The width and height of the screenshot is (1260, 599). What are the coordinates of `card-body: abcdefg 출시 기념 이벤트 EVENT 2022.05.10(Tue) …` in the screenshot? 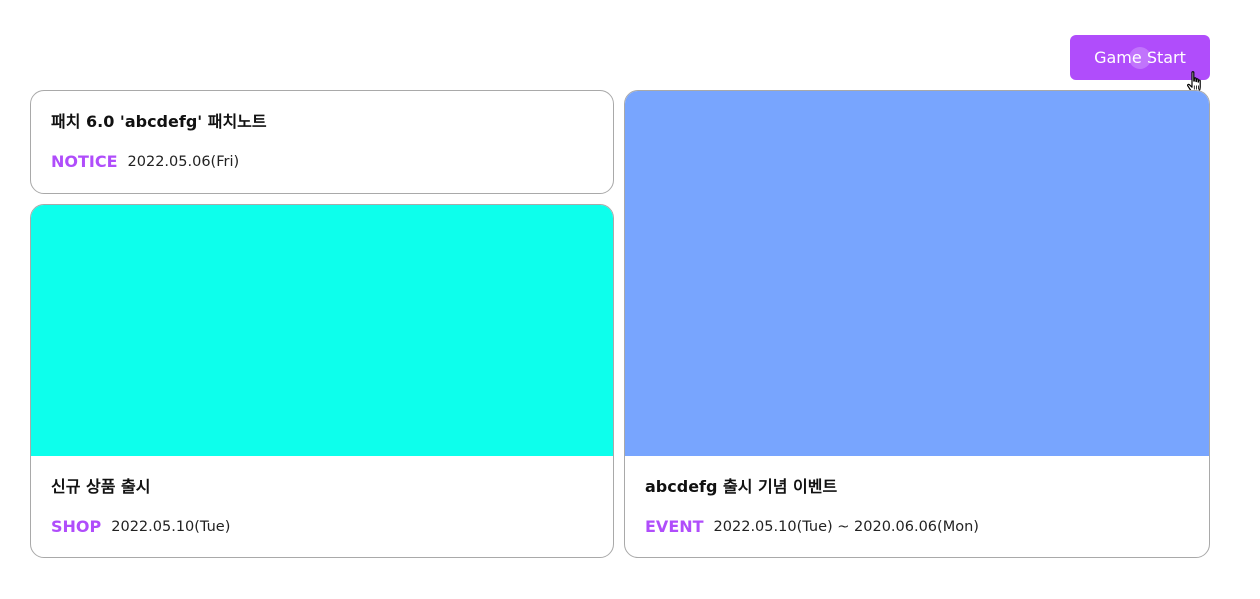 It's located at (917, 497).